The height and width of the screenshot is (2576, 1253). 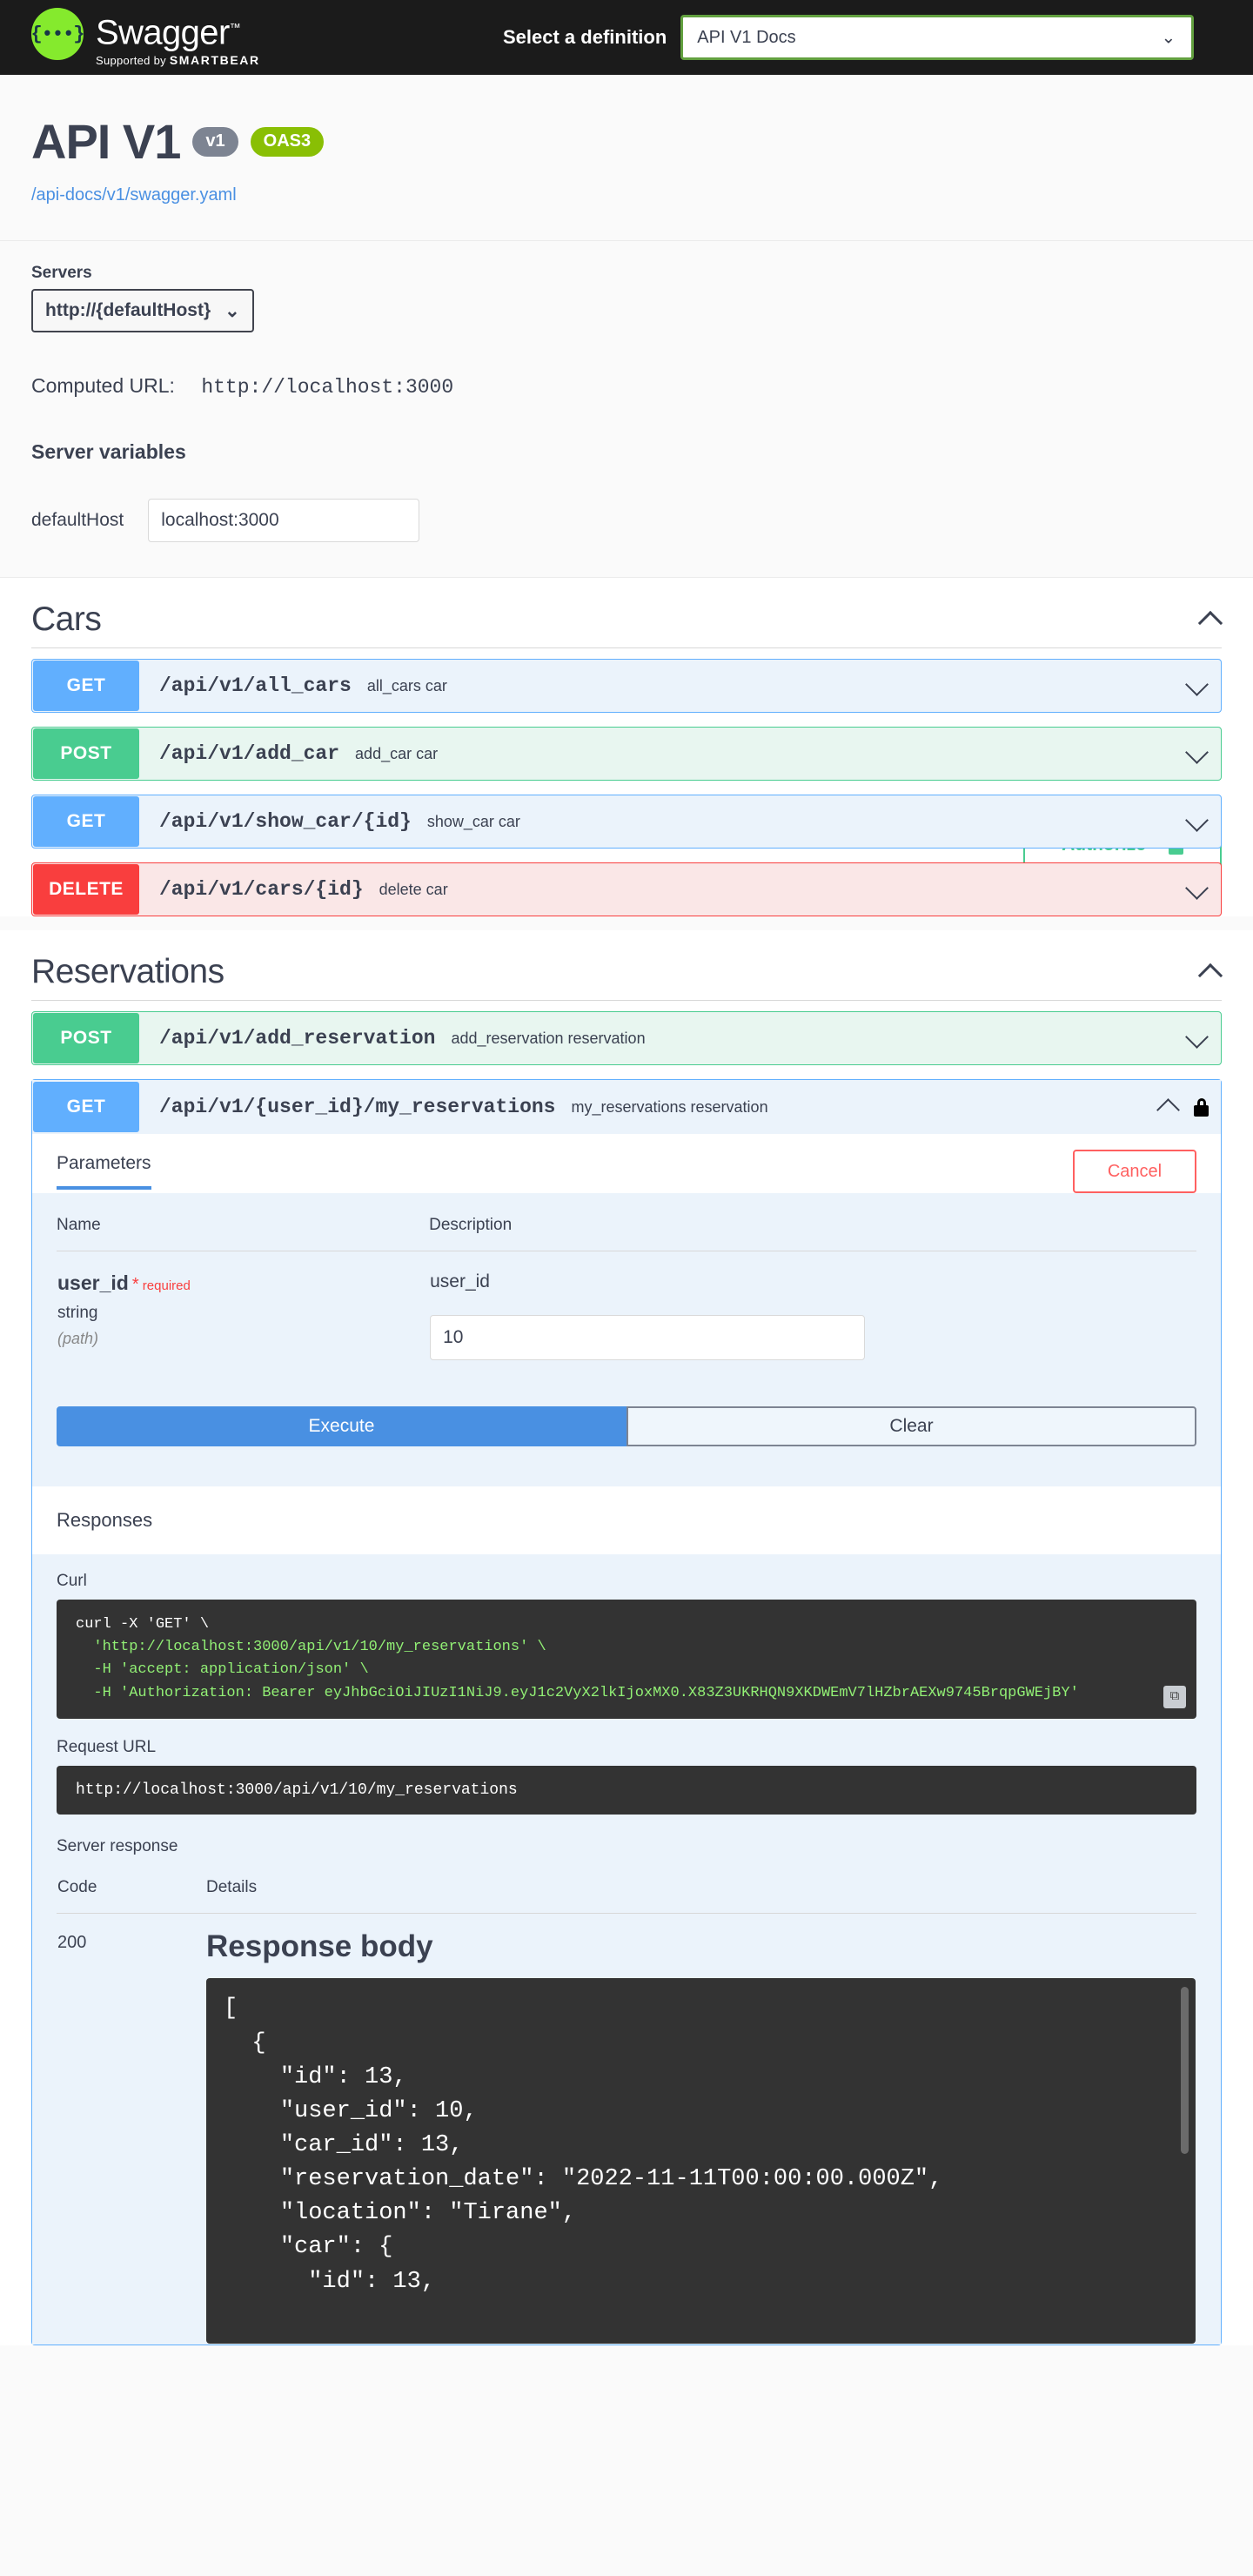 What do you see at coordinates (78, 1338) in the screenshot?
I see `parameter-location: (path)` at bounding box center [78, 1338].